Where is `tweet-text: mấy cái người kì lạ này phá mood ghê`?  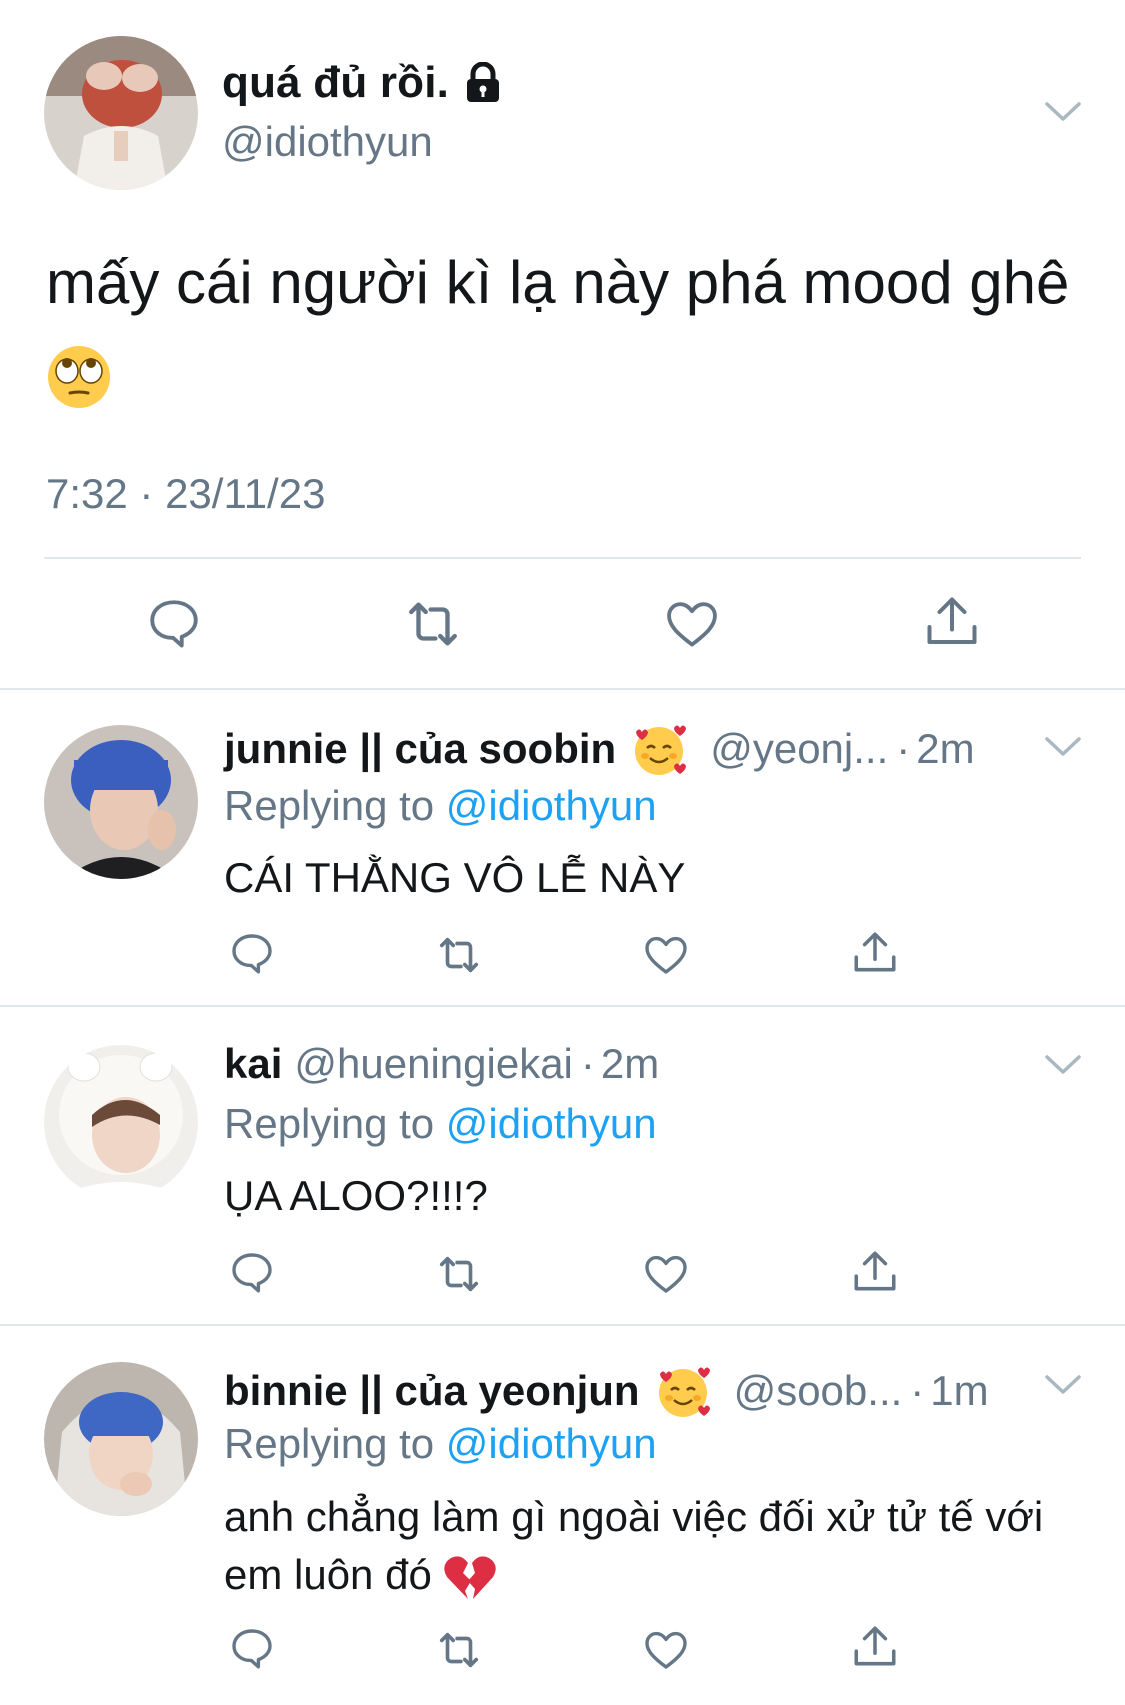
tweet-text: mấy cái người kì lạ này phá mood ghê is located at coordinates (566, 326).